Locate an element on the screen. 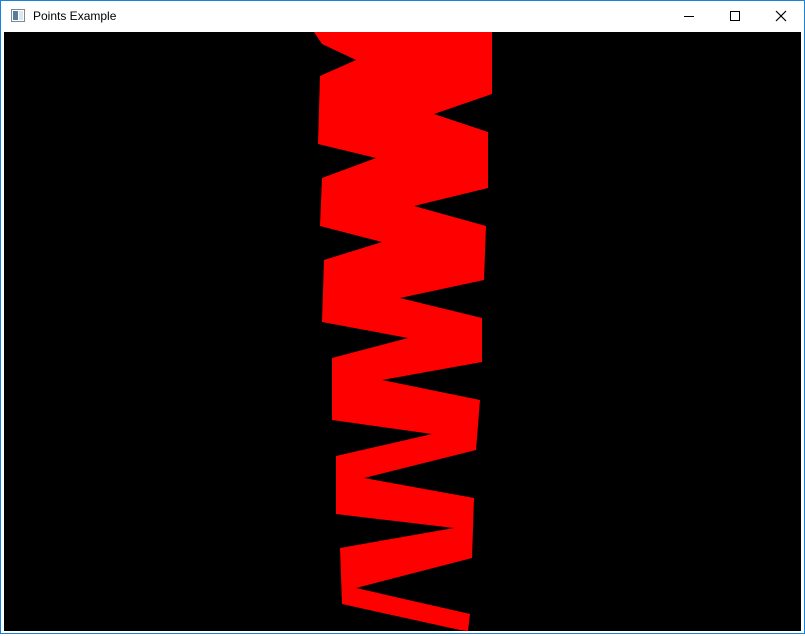  close-icon is located at coordinates (781, 16).